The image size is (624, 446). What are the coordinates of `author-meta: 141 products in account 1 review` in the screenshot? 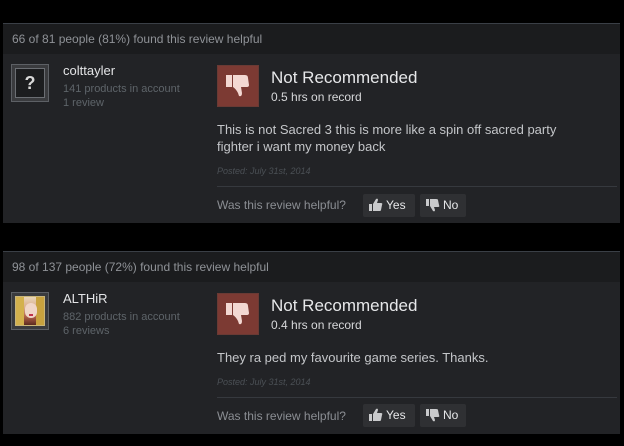 It's located at (121, 96).